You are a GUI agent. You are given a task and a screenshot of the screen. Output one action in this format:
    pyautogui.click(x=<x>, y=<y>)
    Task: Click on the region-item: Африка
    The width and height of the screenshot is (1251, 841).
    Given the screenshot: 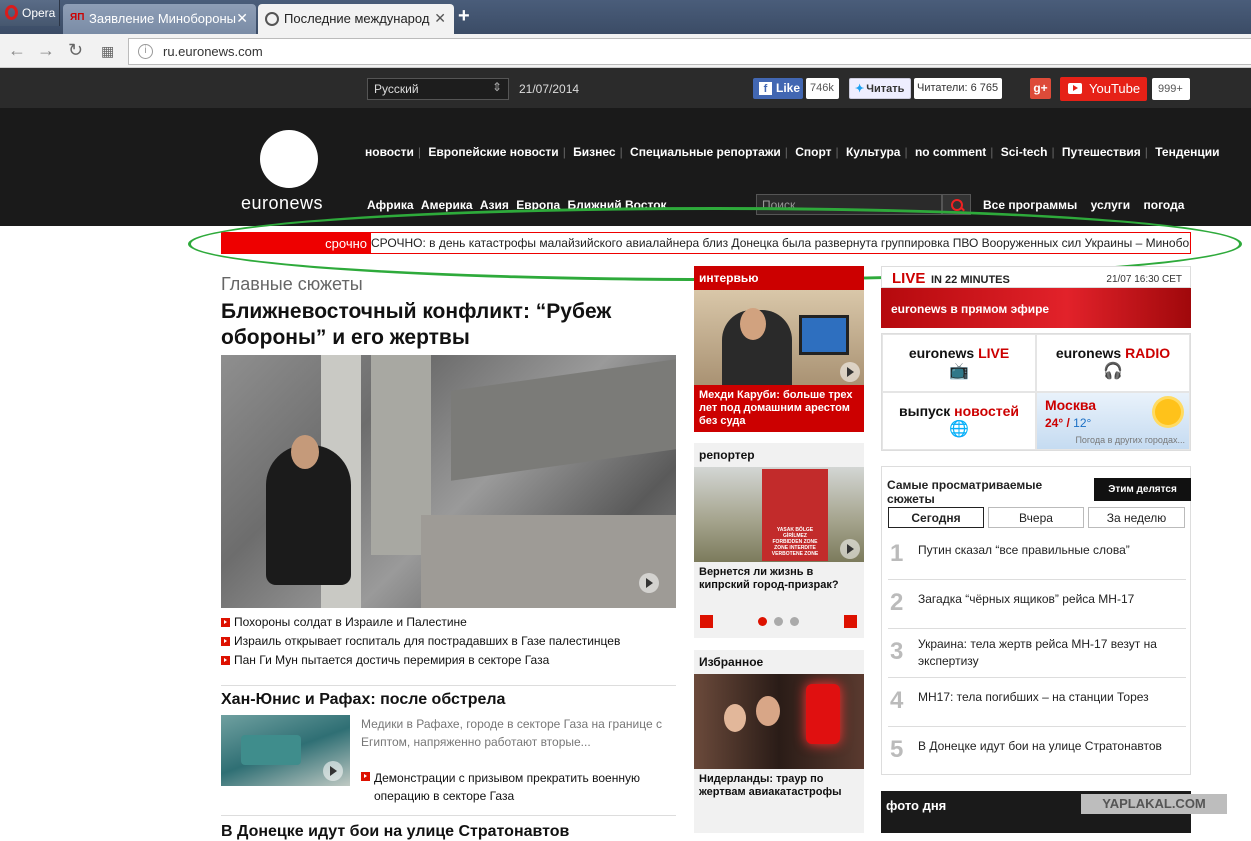 What is the action you would take?
    pyautogui.click(x=390, y=205)
    